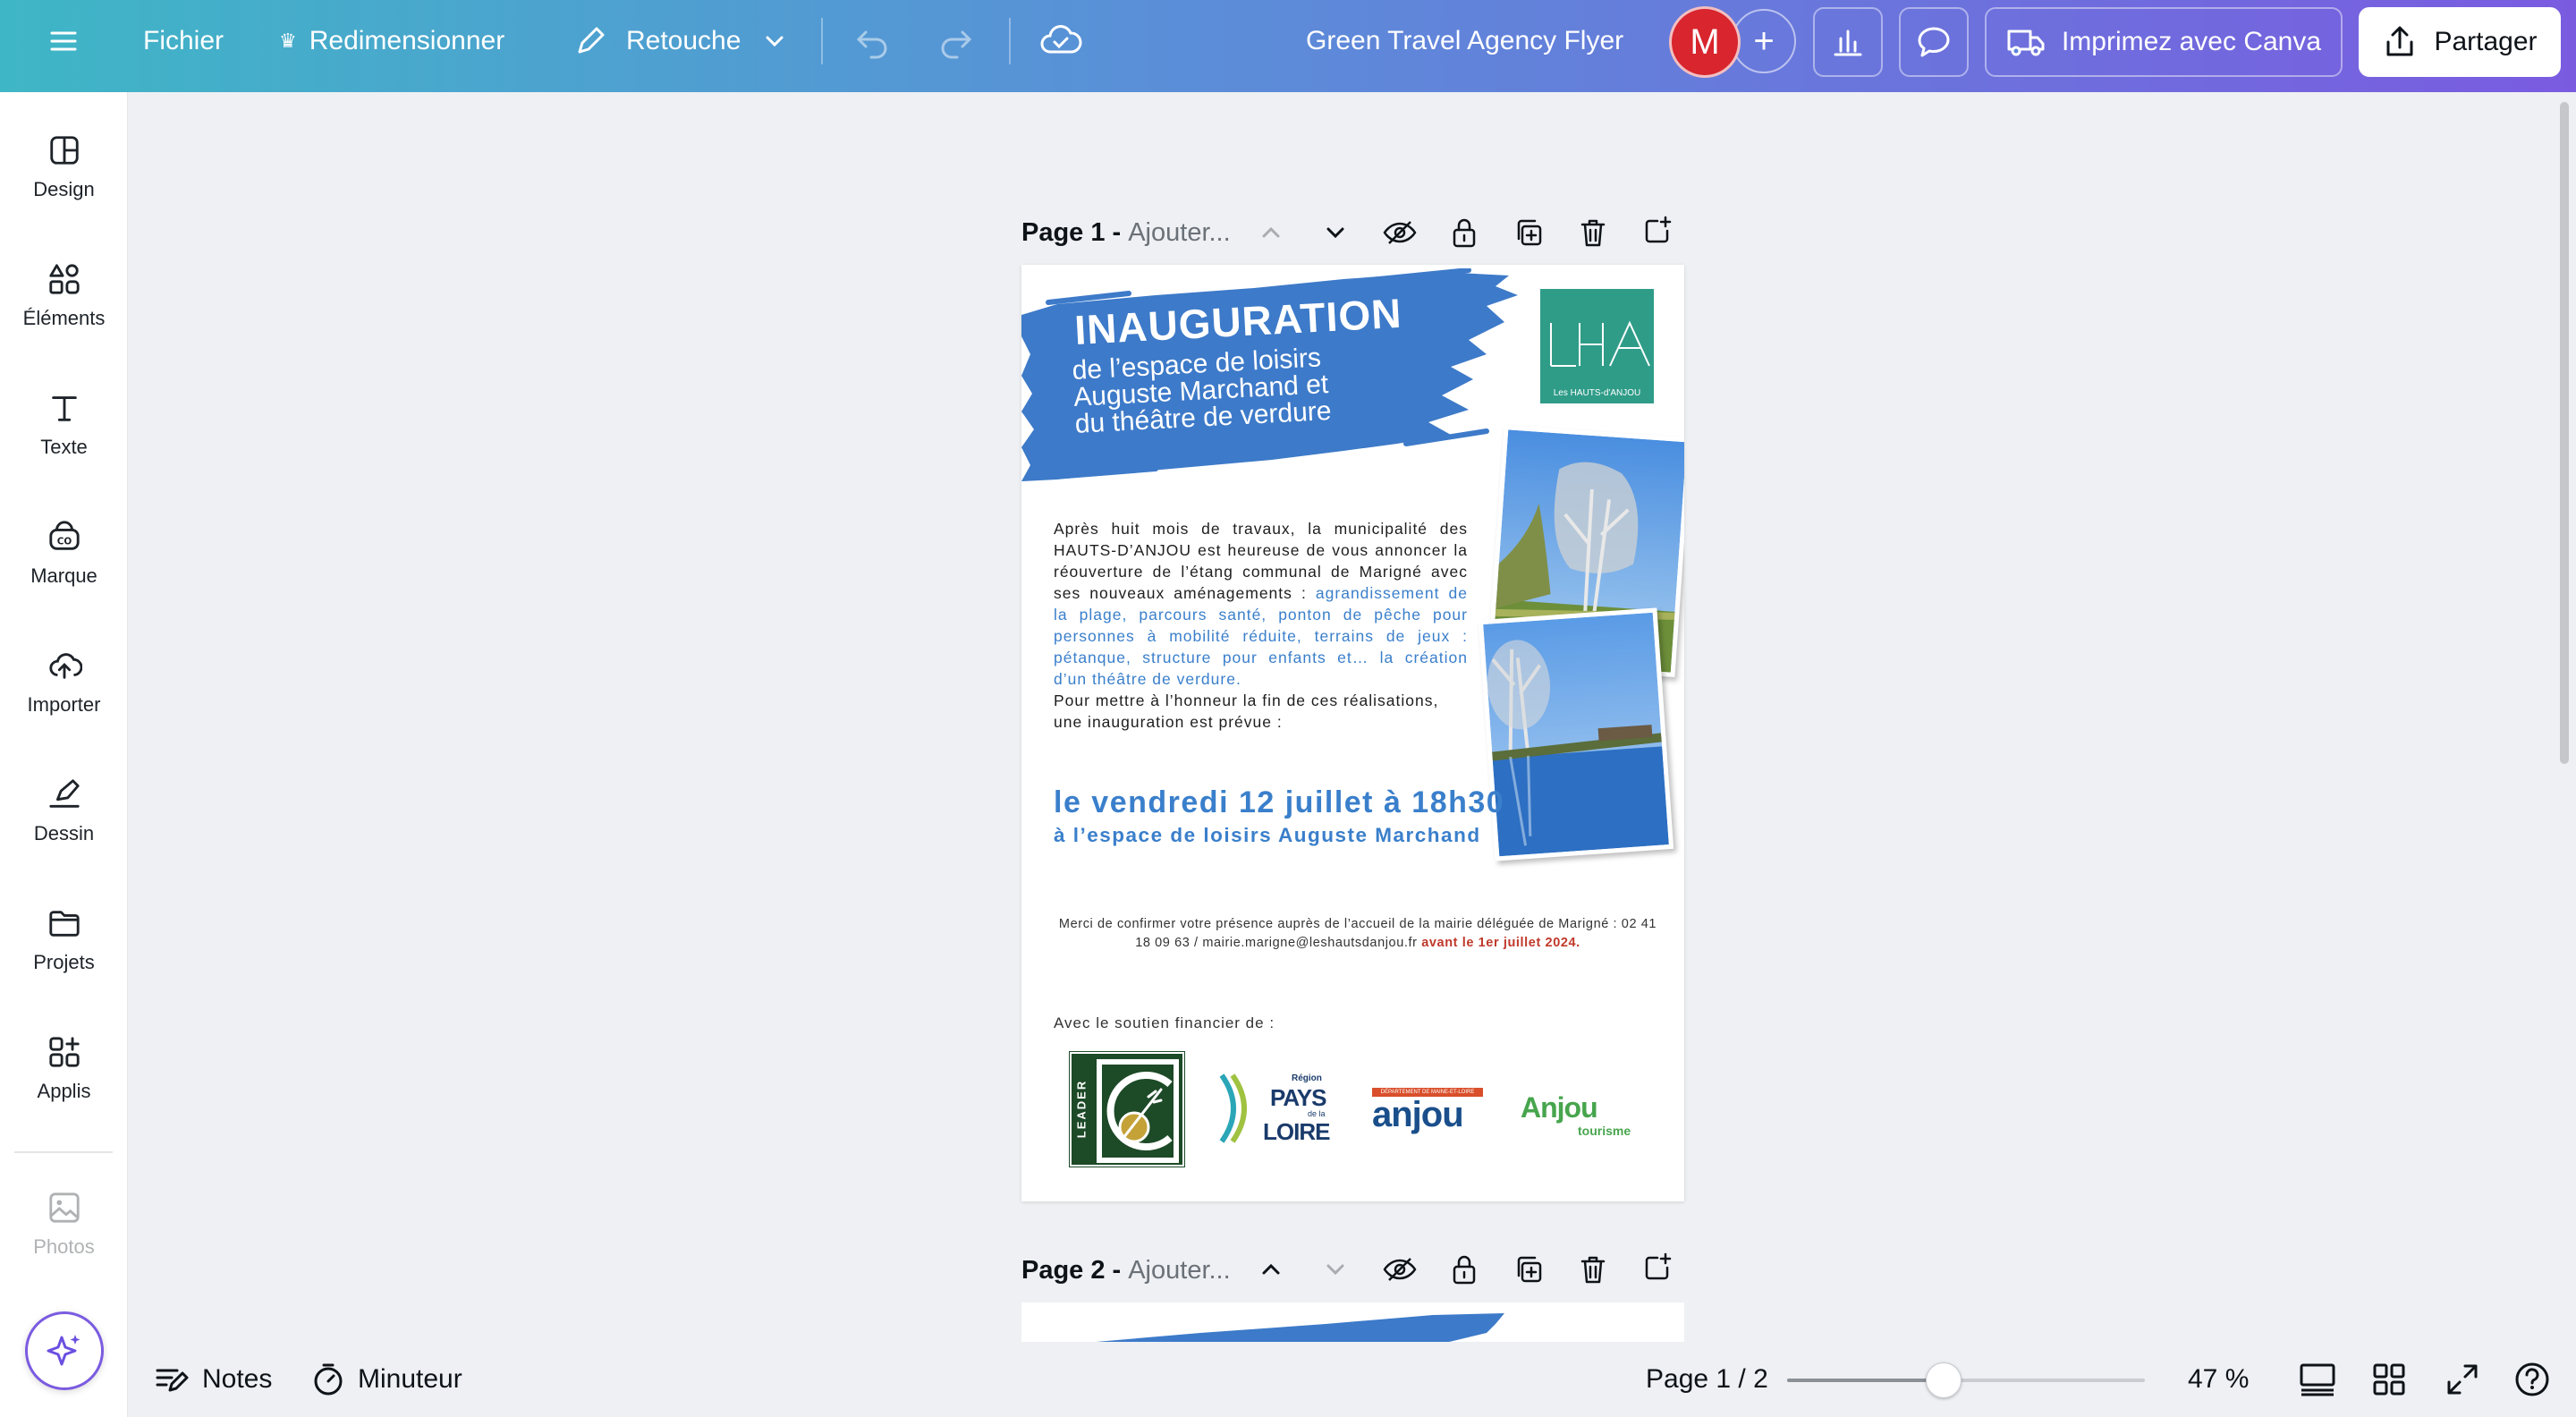  What do you see at coordinates (183, 41) in the screenshot?
I see `file-menu: Fichier` at bounding box center [183, 41].